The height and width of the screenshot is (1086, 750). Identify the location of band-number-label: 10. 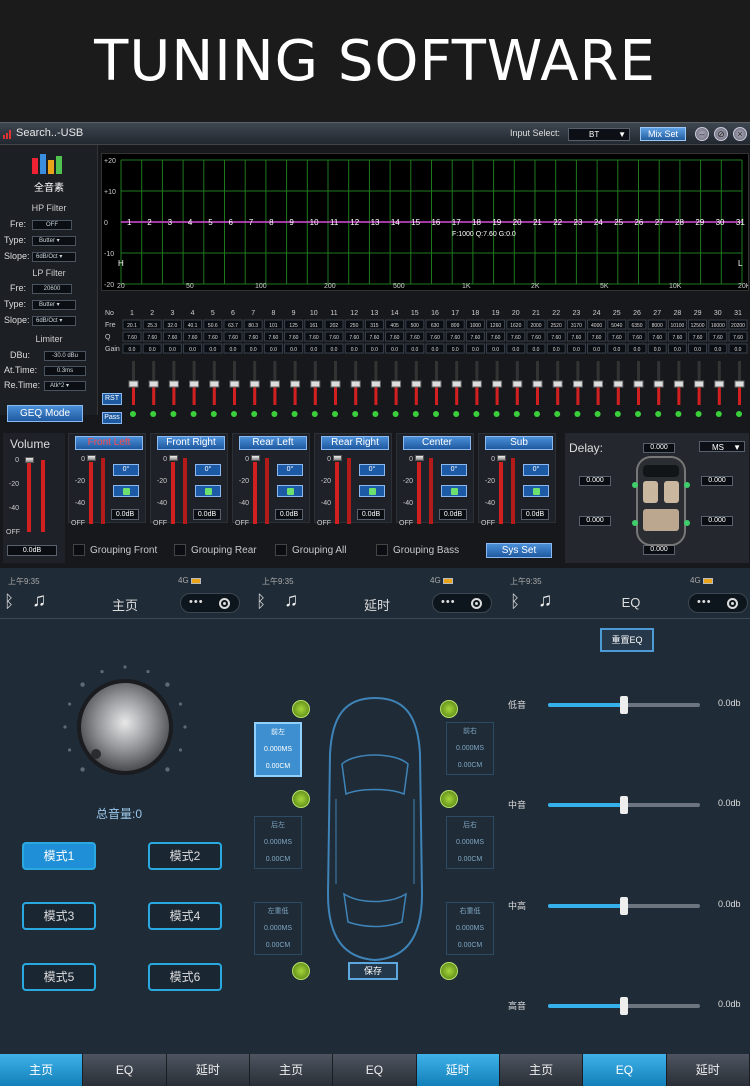
(314, 222).